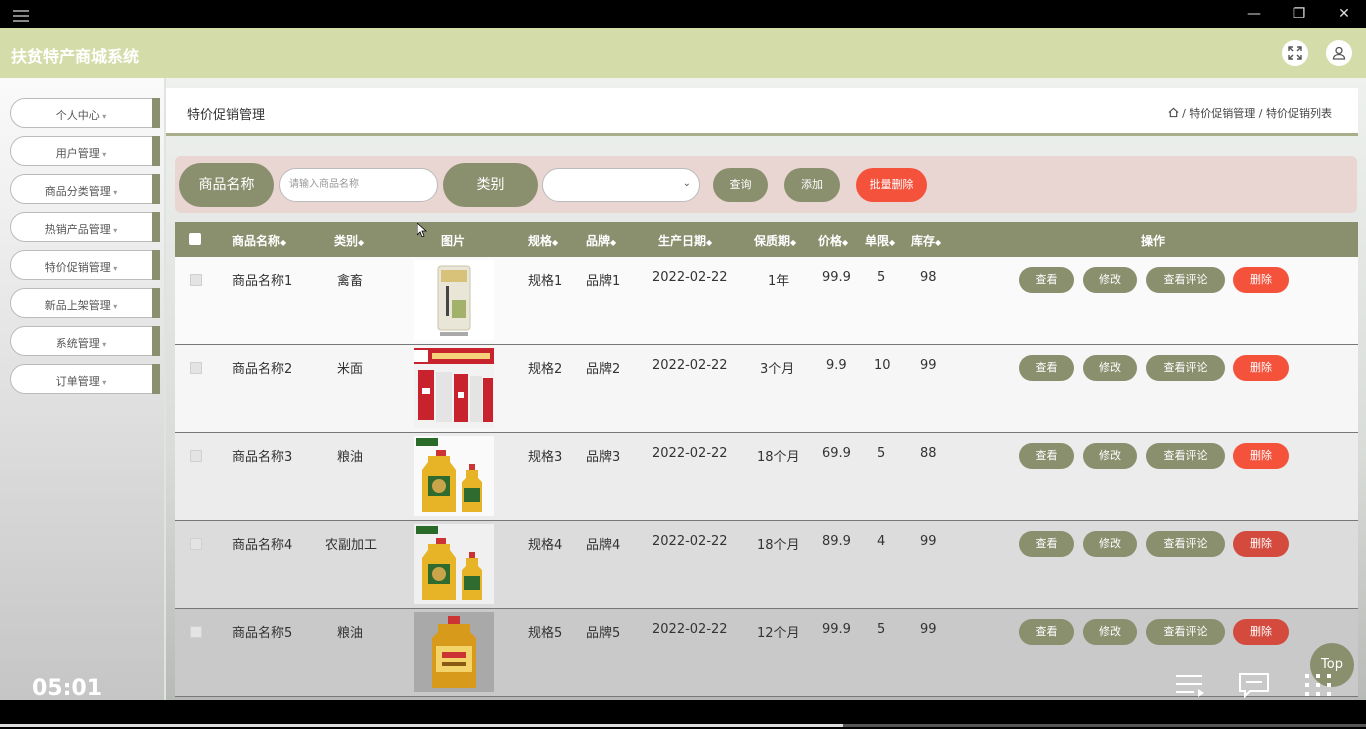 The height and width of the screenshot is (729, 1366). Describe the element at coordinates (85, 303) in the screenshot. I see `sidebar-item-new-products: 新品上架管理` at that location.